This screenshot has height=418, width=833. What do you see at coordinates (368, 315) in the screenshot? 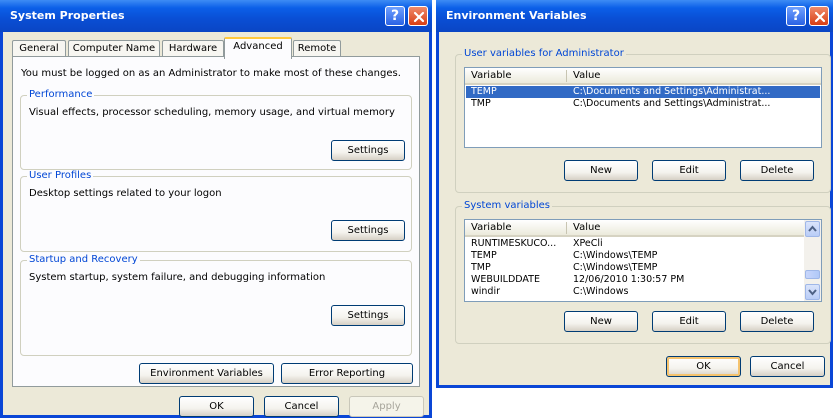
I see `startup-recovery-settings-button: Settings` at bounding box center [368, 315].